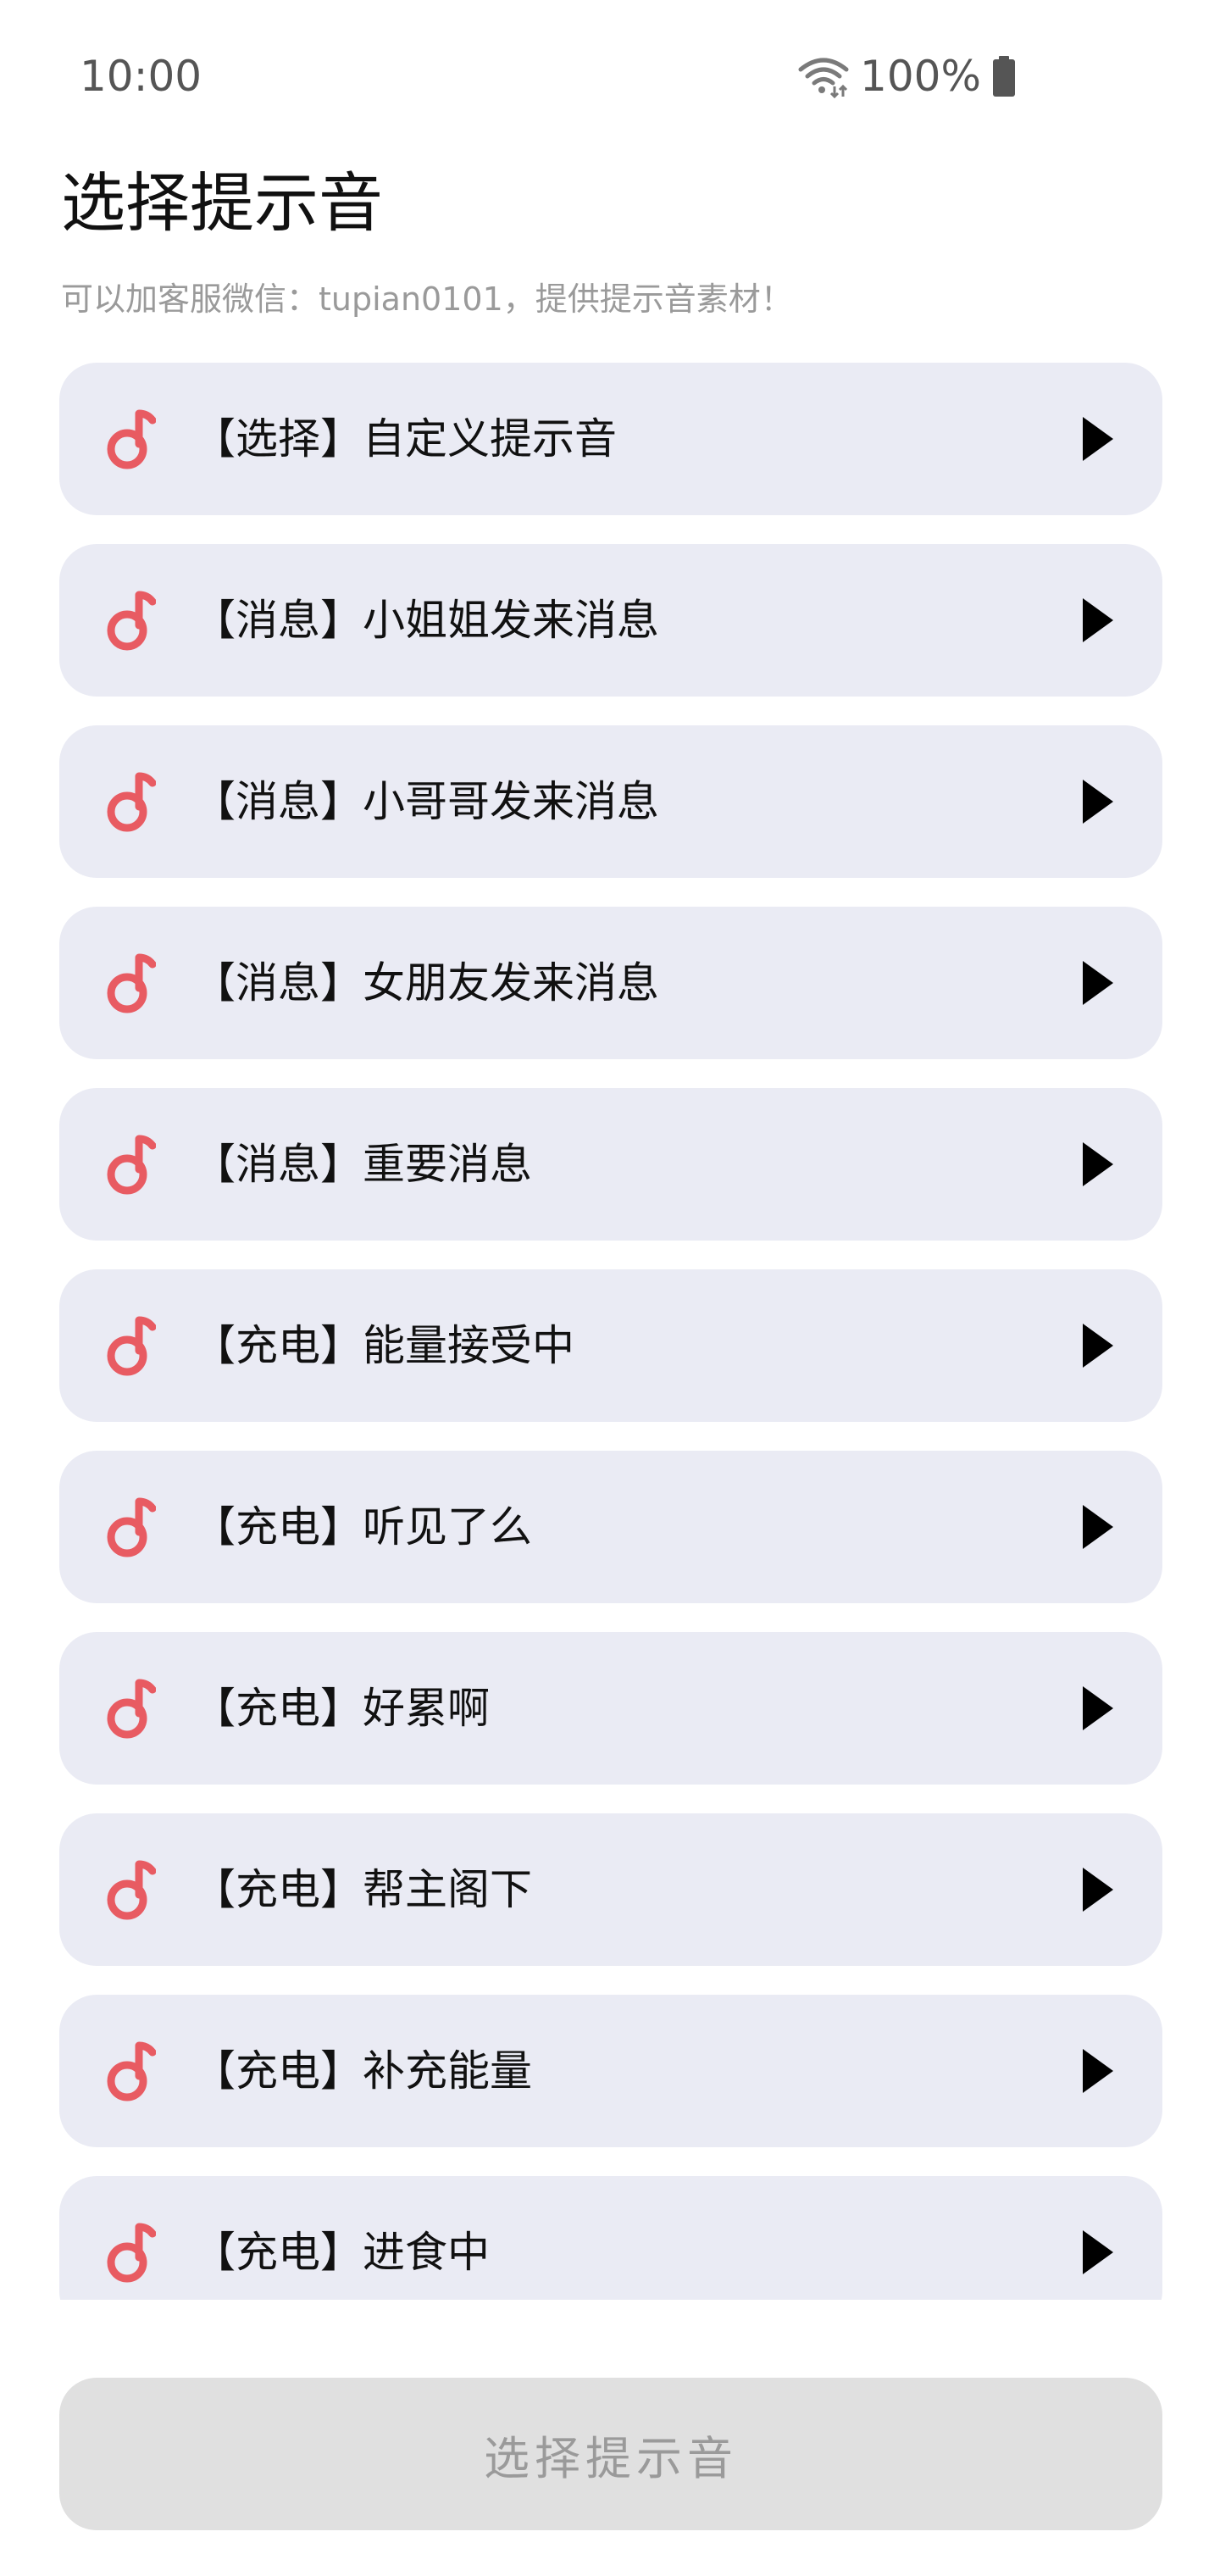 Image resolution: width=1220 pixels, height=2576 pixels. Describe the element at coordinates (405, 439) in the screenshot. I see `sound-item-label: 【选择】自定义提示音` at that location.